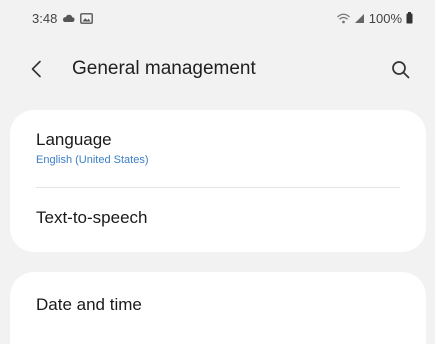 Image resolution: width=435 pixels, height=344 pixels. I want to click on search-button, so click(400, 69).